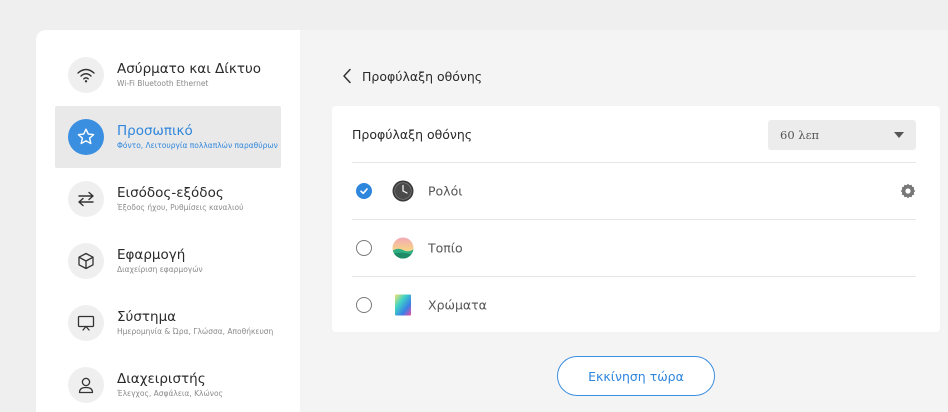  Describe the element at coordinates (151, 255) in the screenshot. I see `sidebar-item-title: Εφαρμογή` at that location.